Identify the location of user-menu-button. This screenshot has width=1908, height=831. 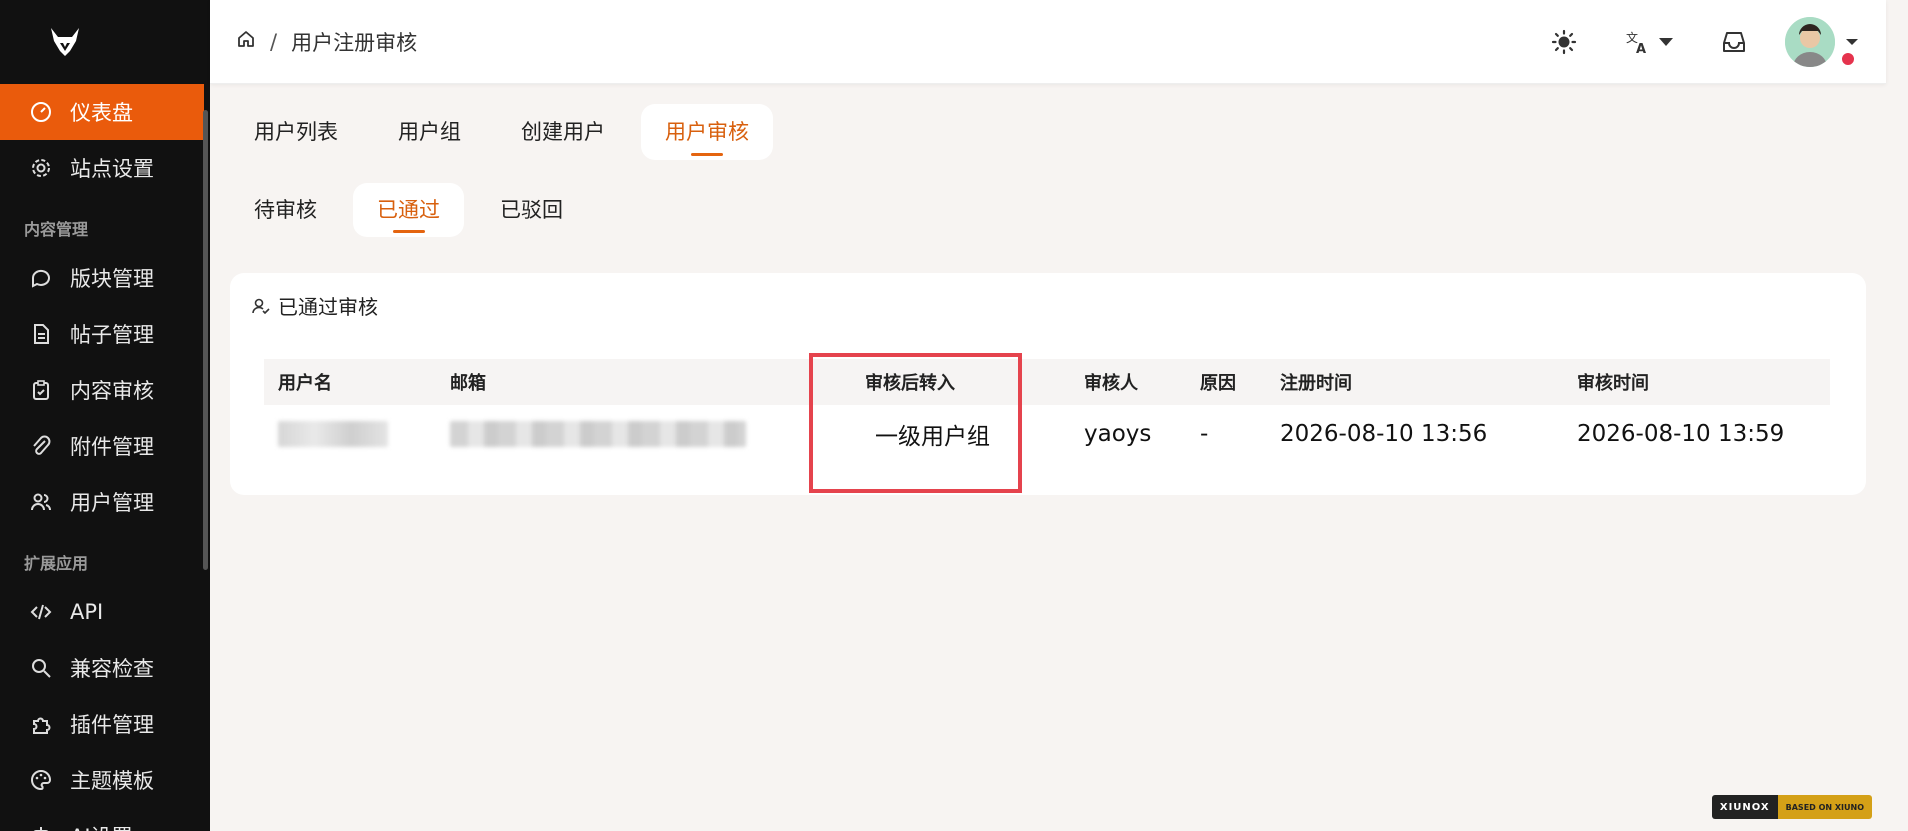
(1822, 42).